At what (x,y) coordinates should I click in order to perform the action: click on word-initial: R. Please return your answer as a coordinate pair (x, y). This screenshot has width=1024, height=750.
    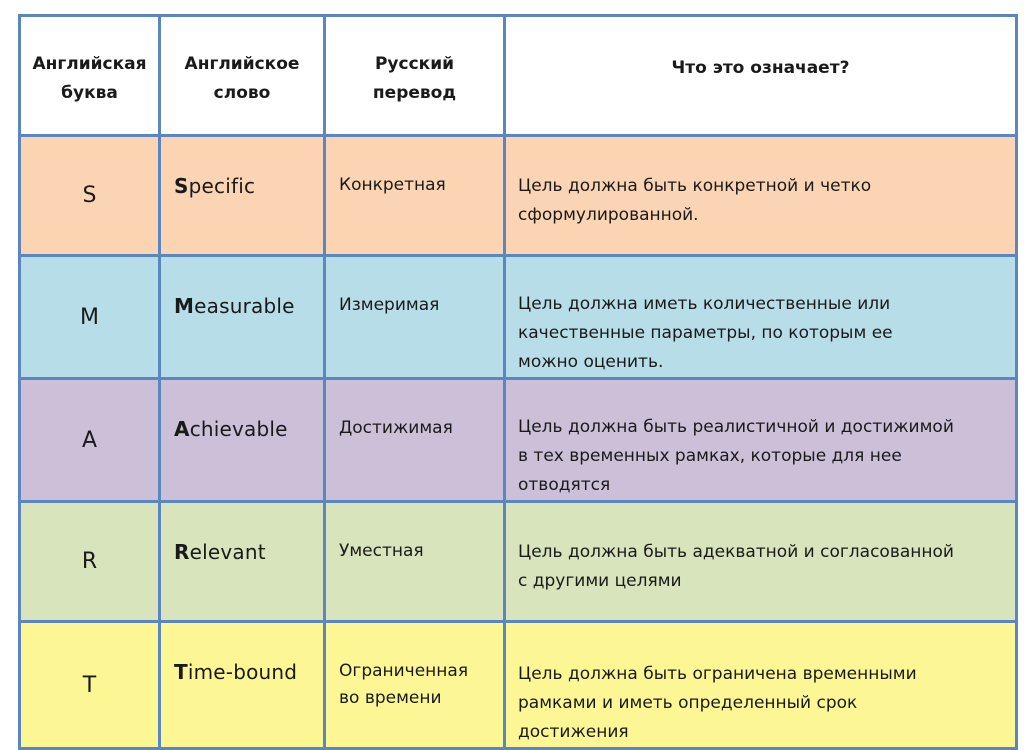
    Looking at the image, I should click on (182, 552).